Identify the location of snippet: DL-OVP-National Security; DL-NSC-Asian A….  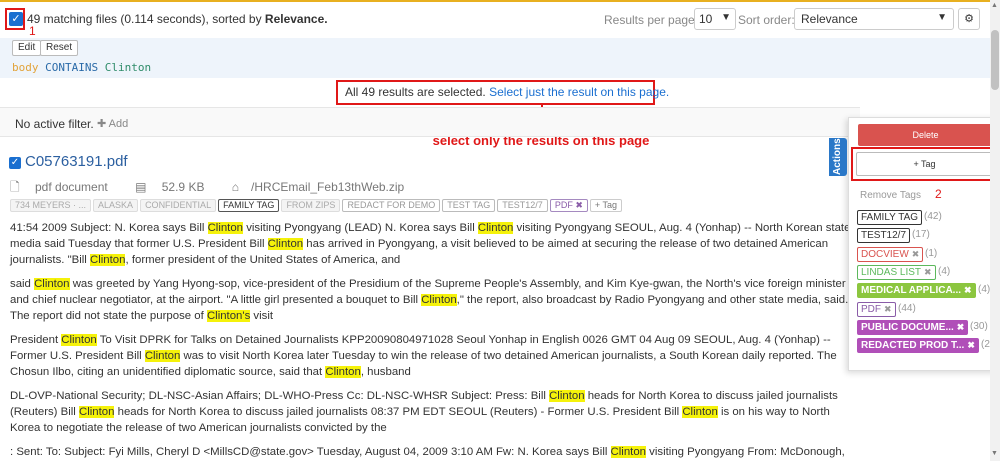
(424, 412).